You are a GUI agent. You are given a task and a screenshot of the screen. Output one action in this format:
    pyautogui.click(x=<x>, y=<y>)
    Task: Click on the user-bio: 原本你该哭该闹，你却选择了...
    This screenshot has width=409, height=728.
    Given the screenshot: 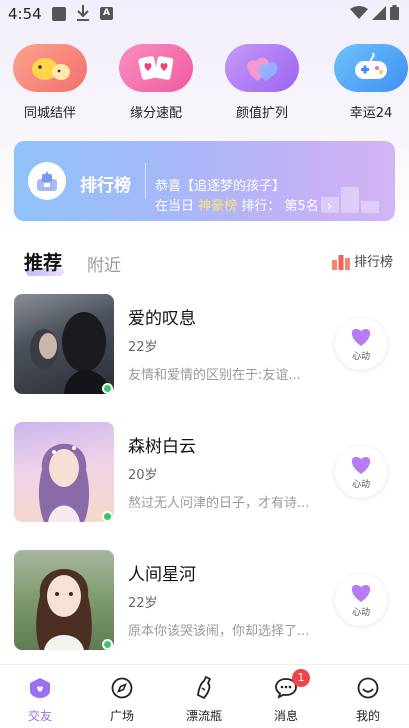 What is the action you would take?
    pyautogui.click(x=219, y=631)
    